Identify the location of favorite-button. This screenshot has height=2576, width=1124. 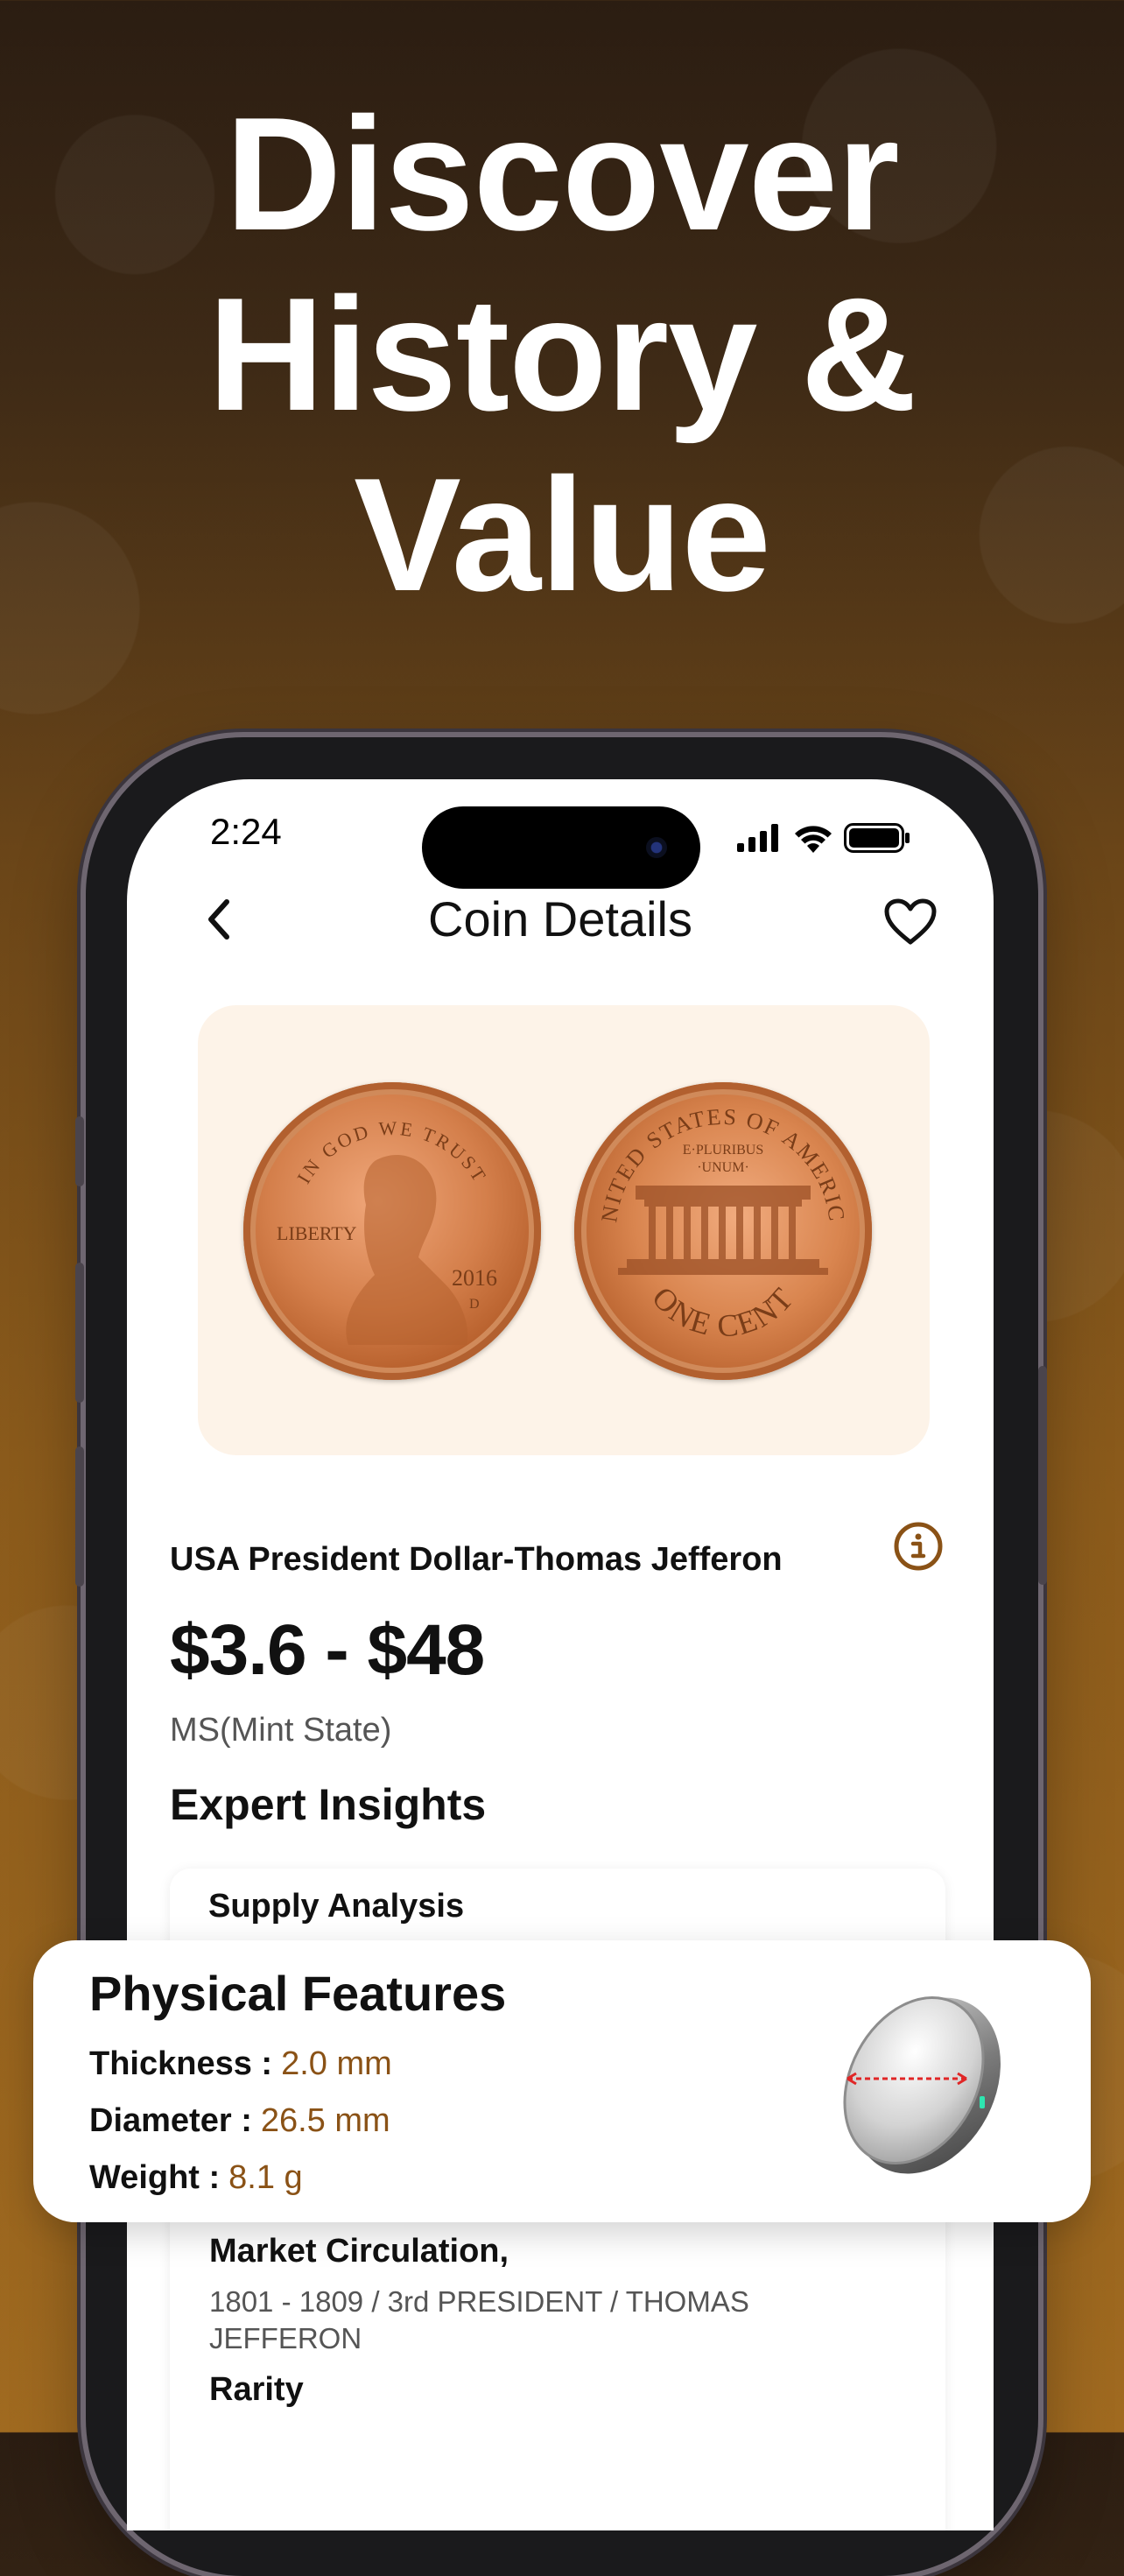
(910, 922).